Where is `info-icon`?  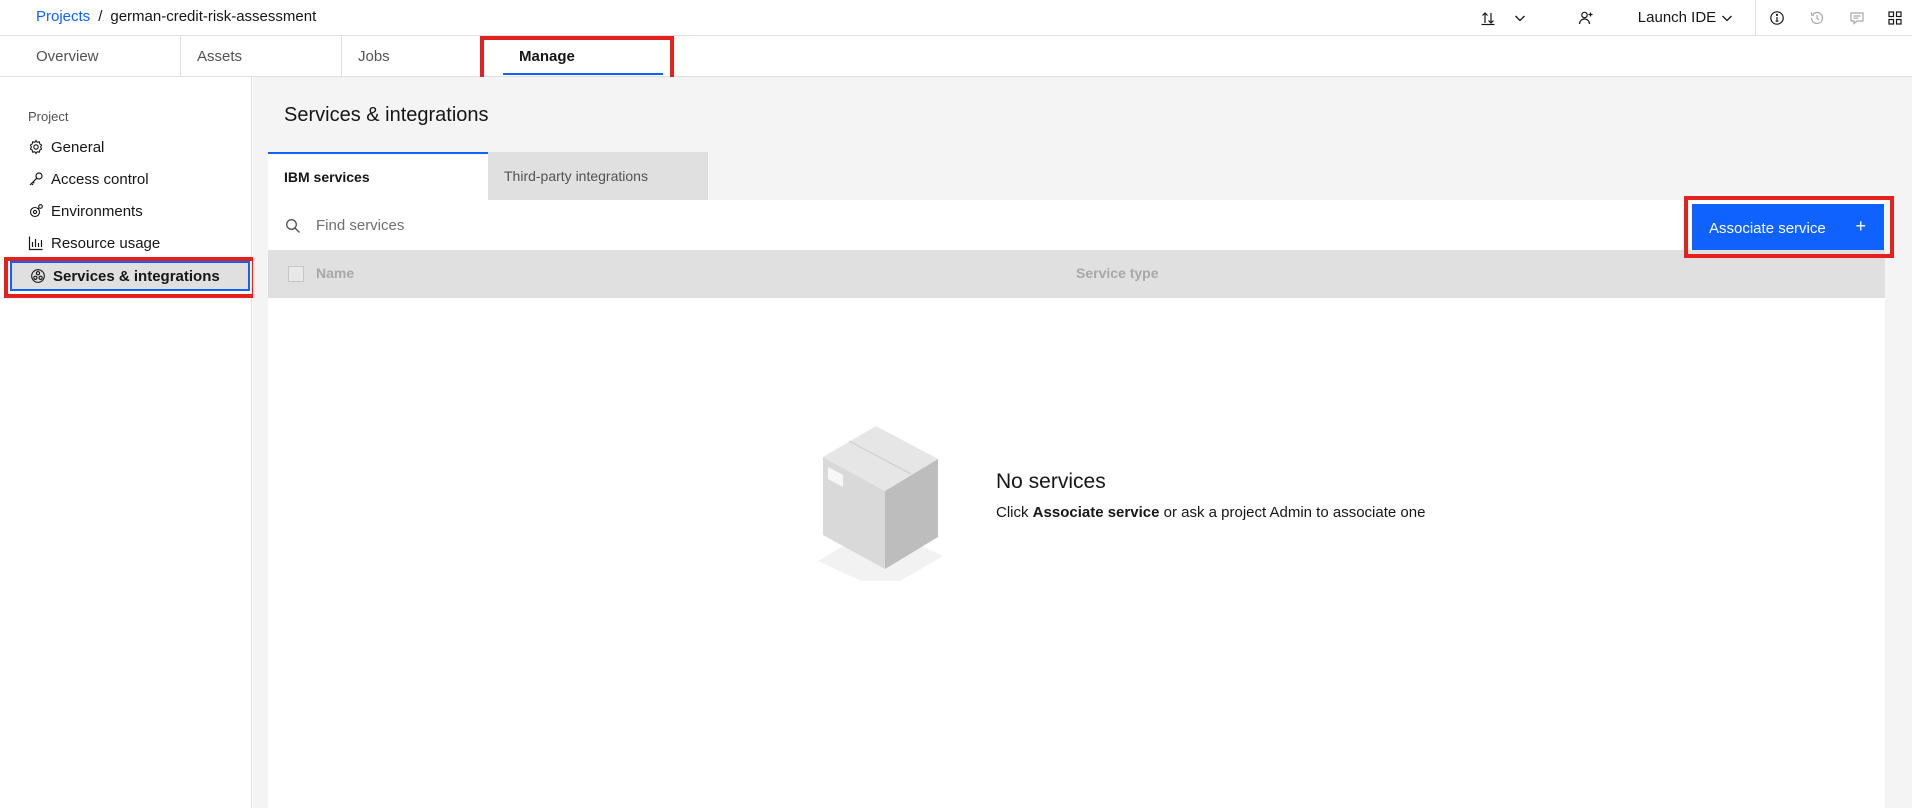
info-icon is located at coordinates (1777, 17).